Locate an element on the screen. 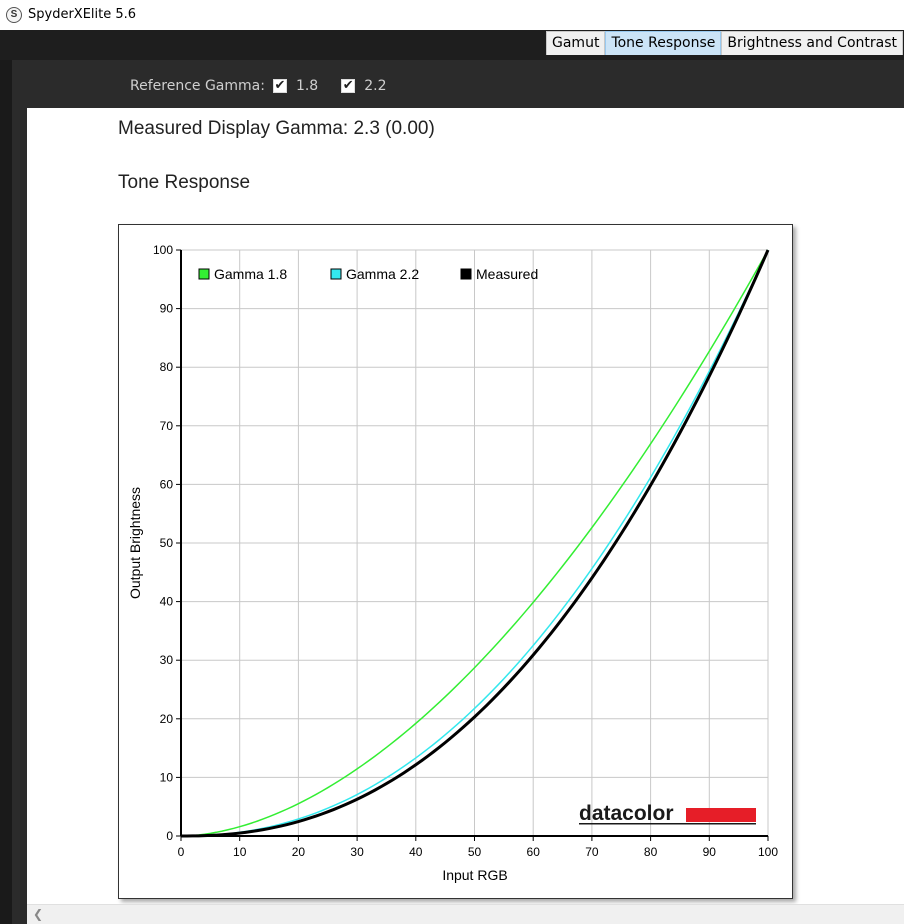 The image size is (904, 924). y-tick-label: 0 is located at coordinates (169, 836).